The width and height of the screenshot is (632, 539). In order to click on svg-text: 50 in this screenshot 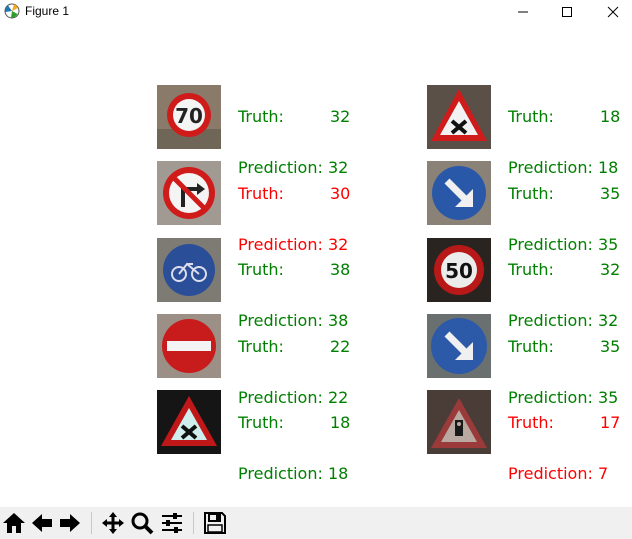, I will do `click(459, 271)`.